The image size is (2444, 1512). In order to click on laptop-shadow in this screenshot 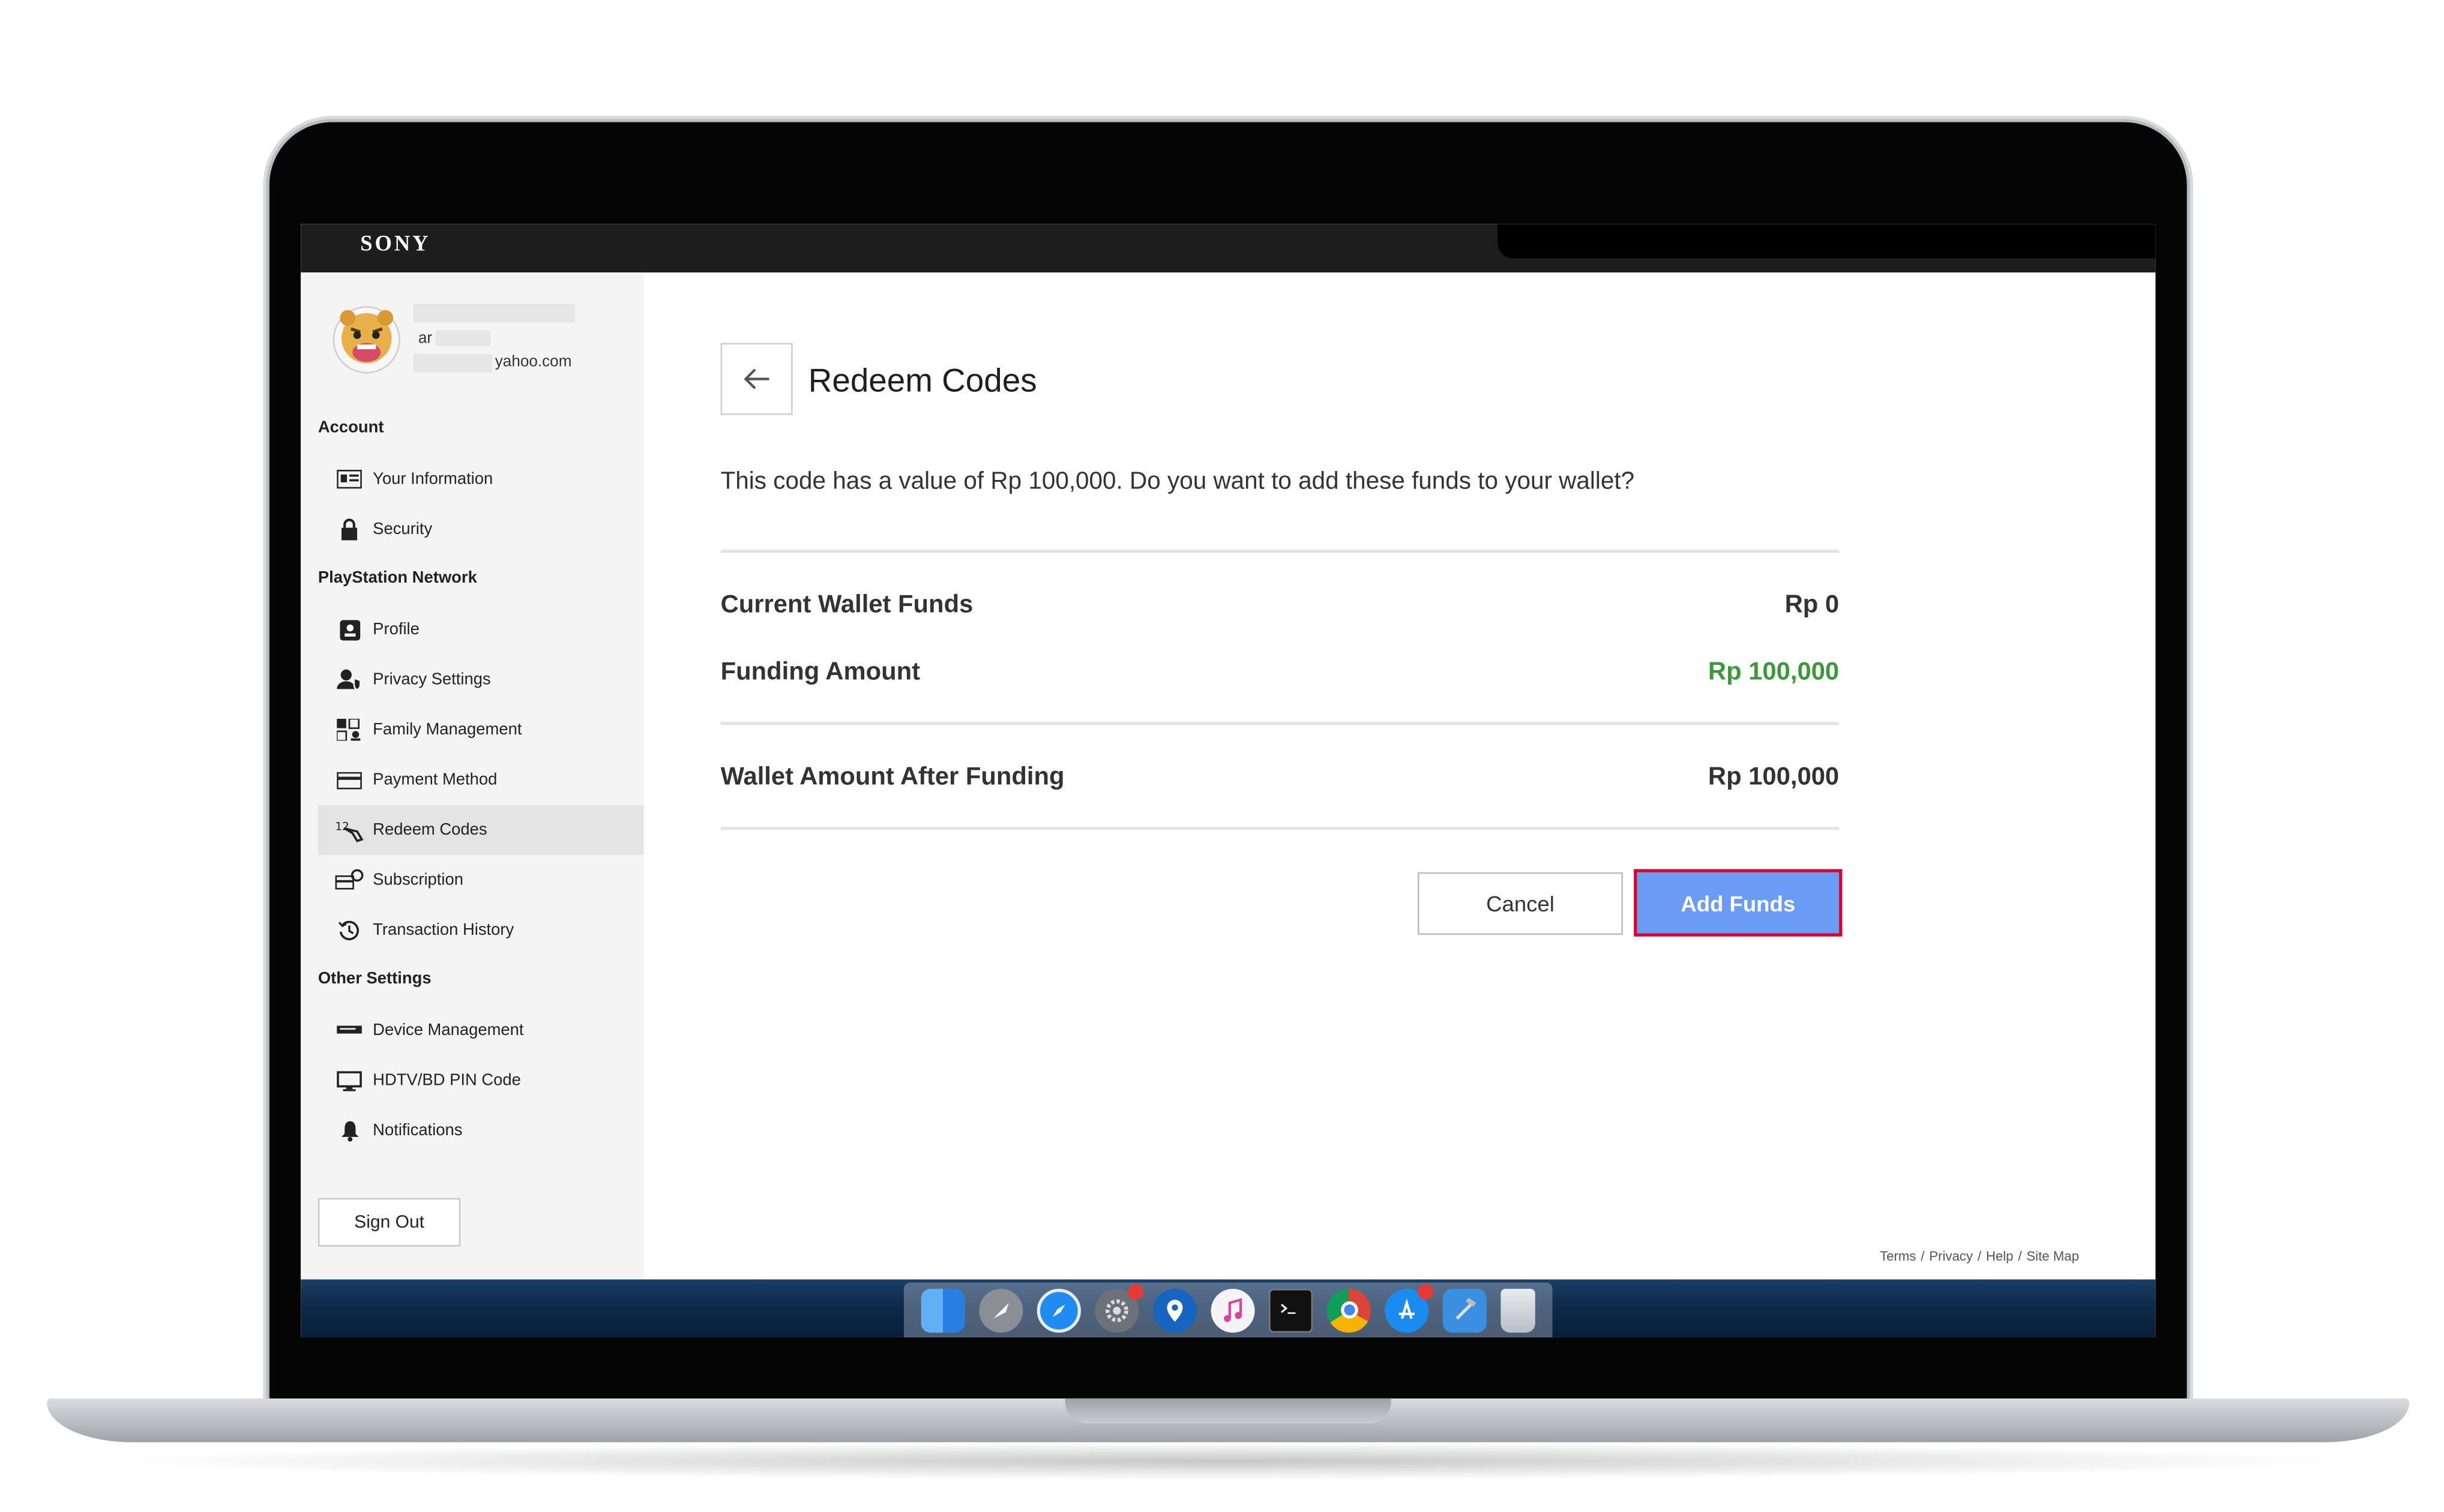, I will do `click(1228, 1461)`.